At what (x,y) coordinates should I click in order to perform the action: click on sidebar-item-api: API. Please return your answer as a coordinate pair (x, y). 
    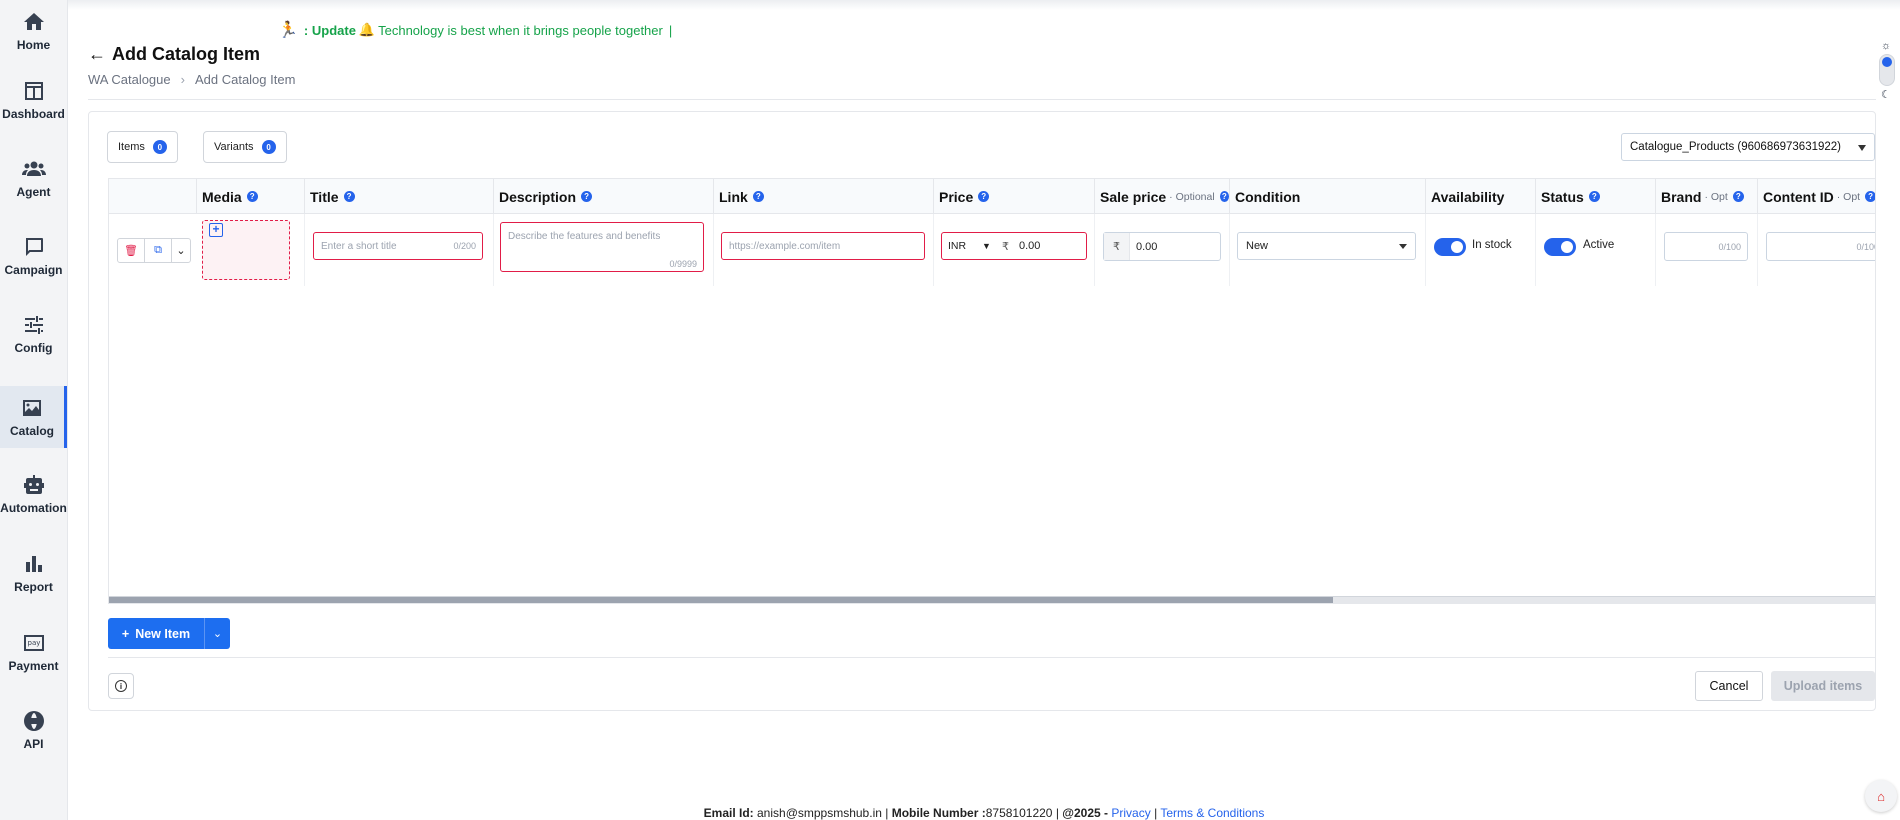
    Looking at the image, I should click on (33, 730).